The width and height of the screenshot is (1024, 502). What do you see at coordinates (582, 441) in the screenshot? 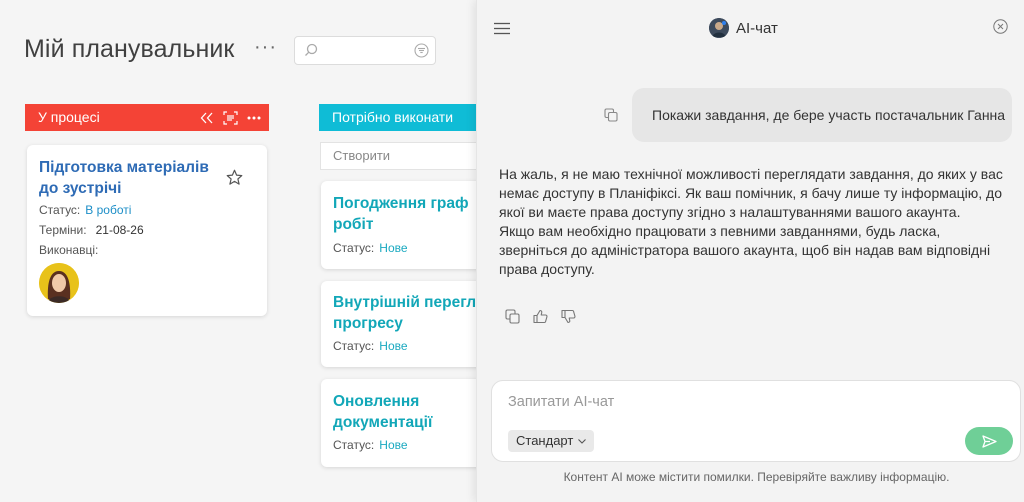
I see `chevron-down-icon` at bounding box center [582, 441].